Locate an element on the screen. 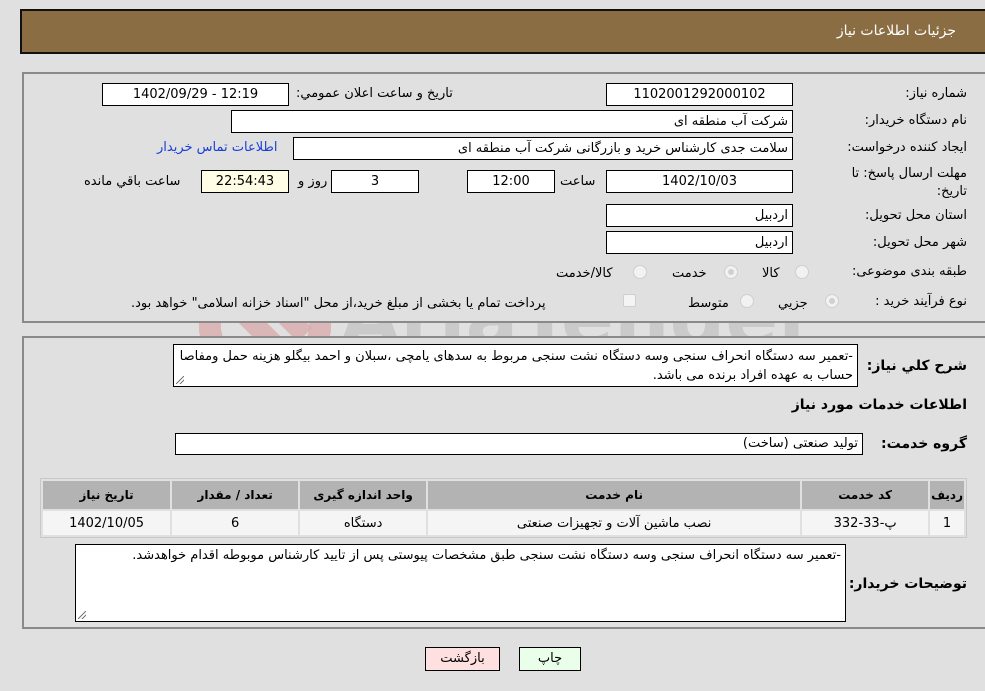 Image resolution: width=985 pixels, height=691 pixels. category-label: طبقه بندی موضوعی: is located at coordinates (909, 271).